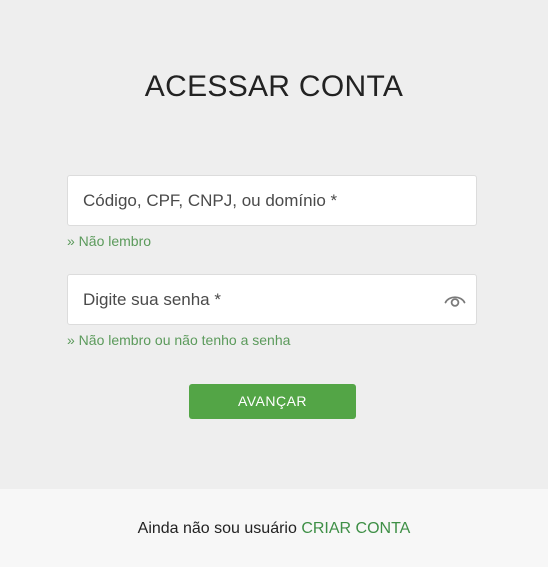 This screenshot has width=548, height=567. What do you see at coordinates (274, 86) in the screenshot?
I see `page-title: ACESSAR CONTA` at bounding box center [274, 86].